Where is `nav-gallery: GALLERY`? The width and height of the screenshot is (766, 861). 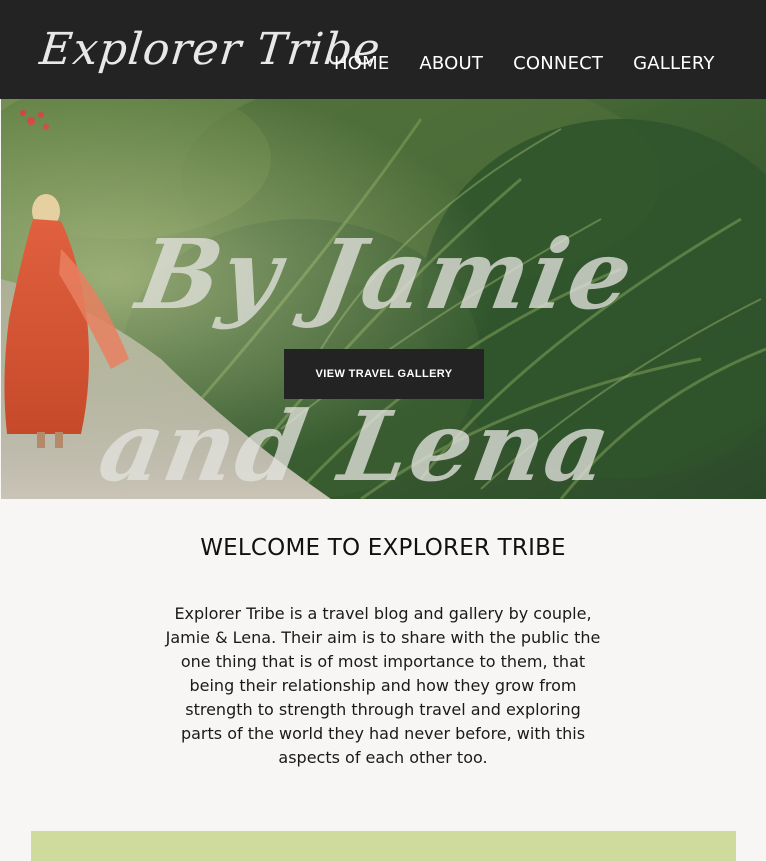
nav-gallery: GALLERY is located at coordinates (673, 63).